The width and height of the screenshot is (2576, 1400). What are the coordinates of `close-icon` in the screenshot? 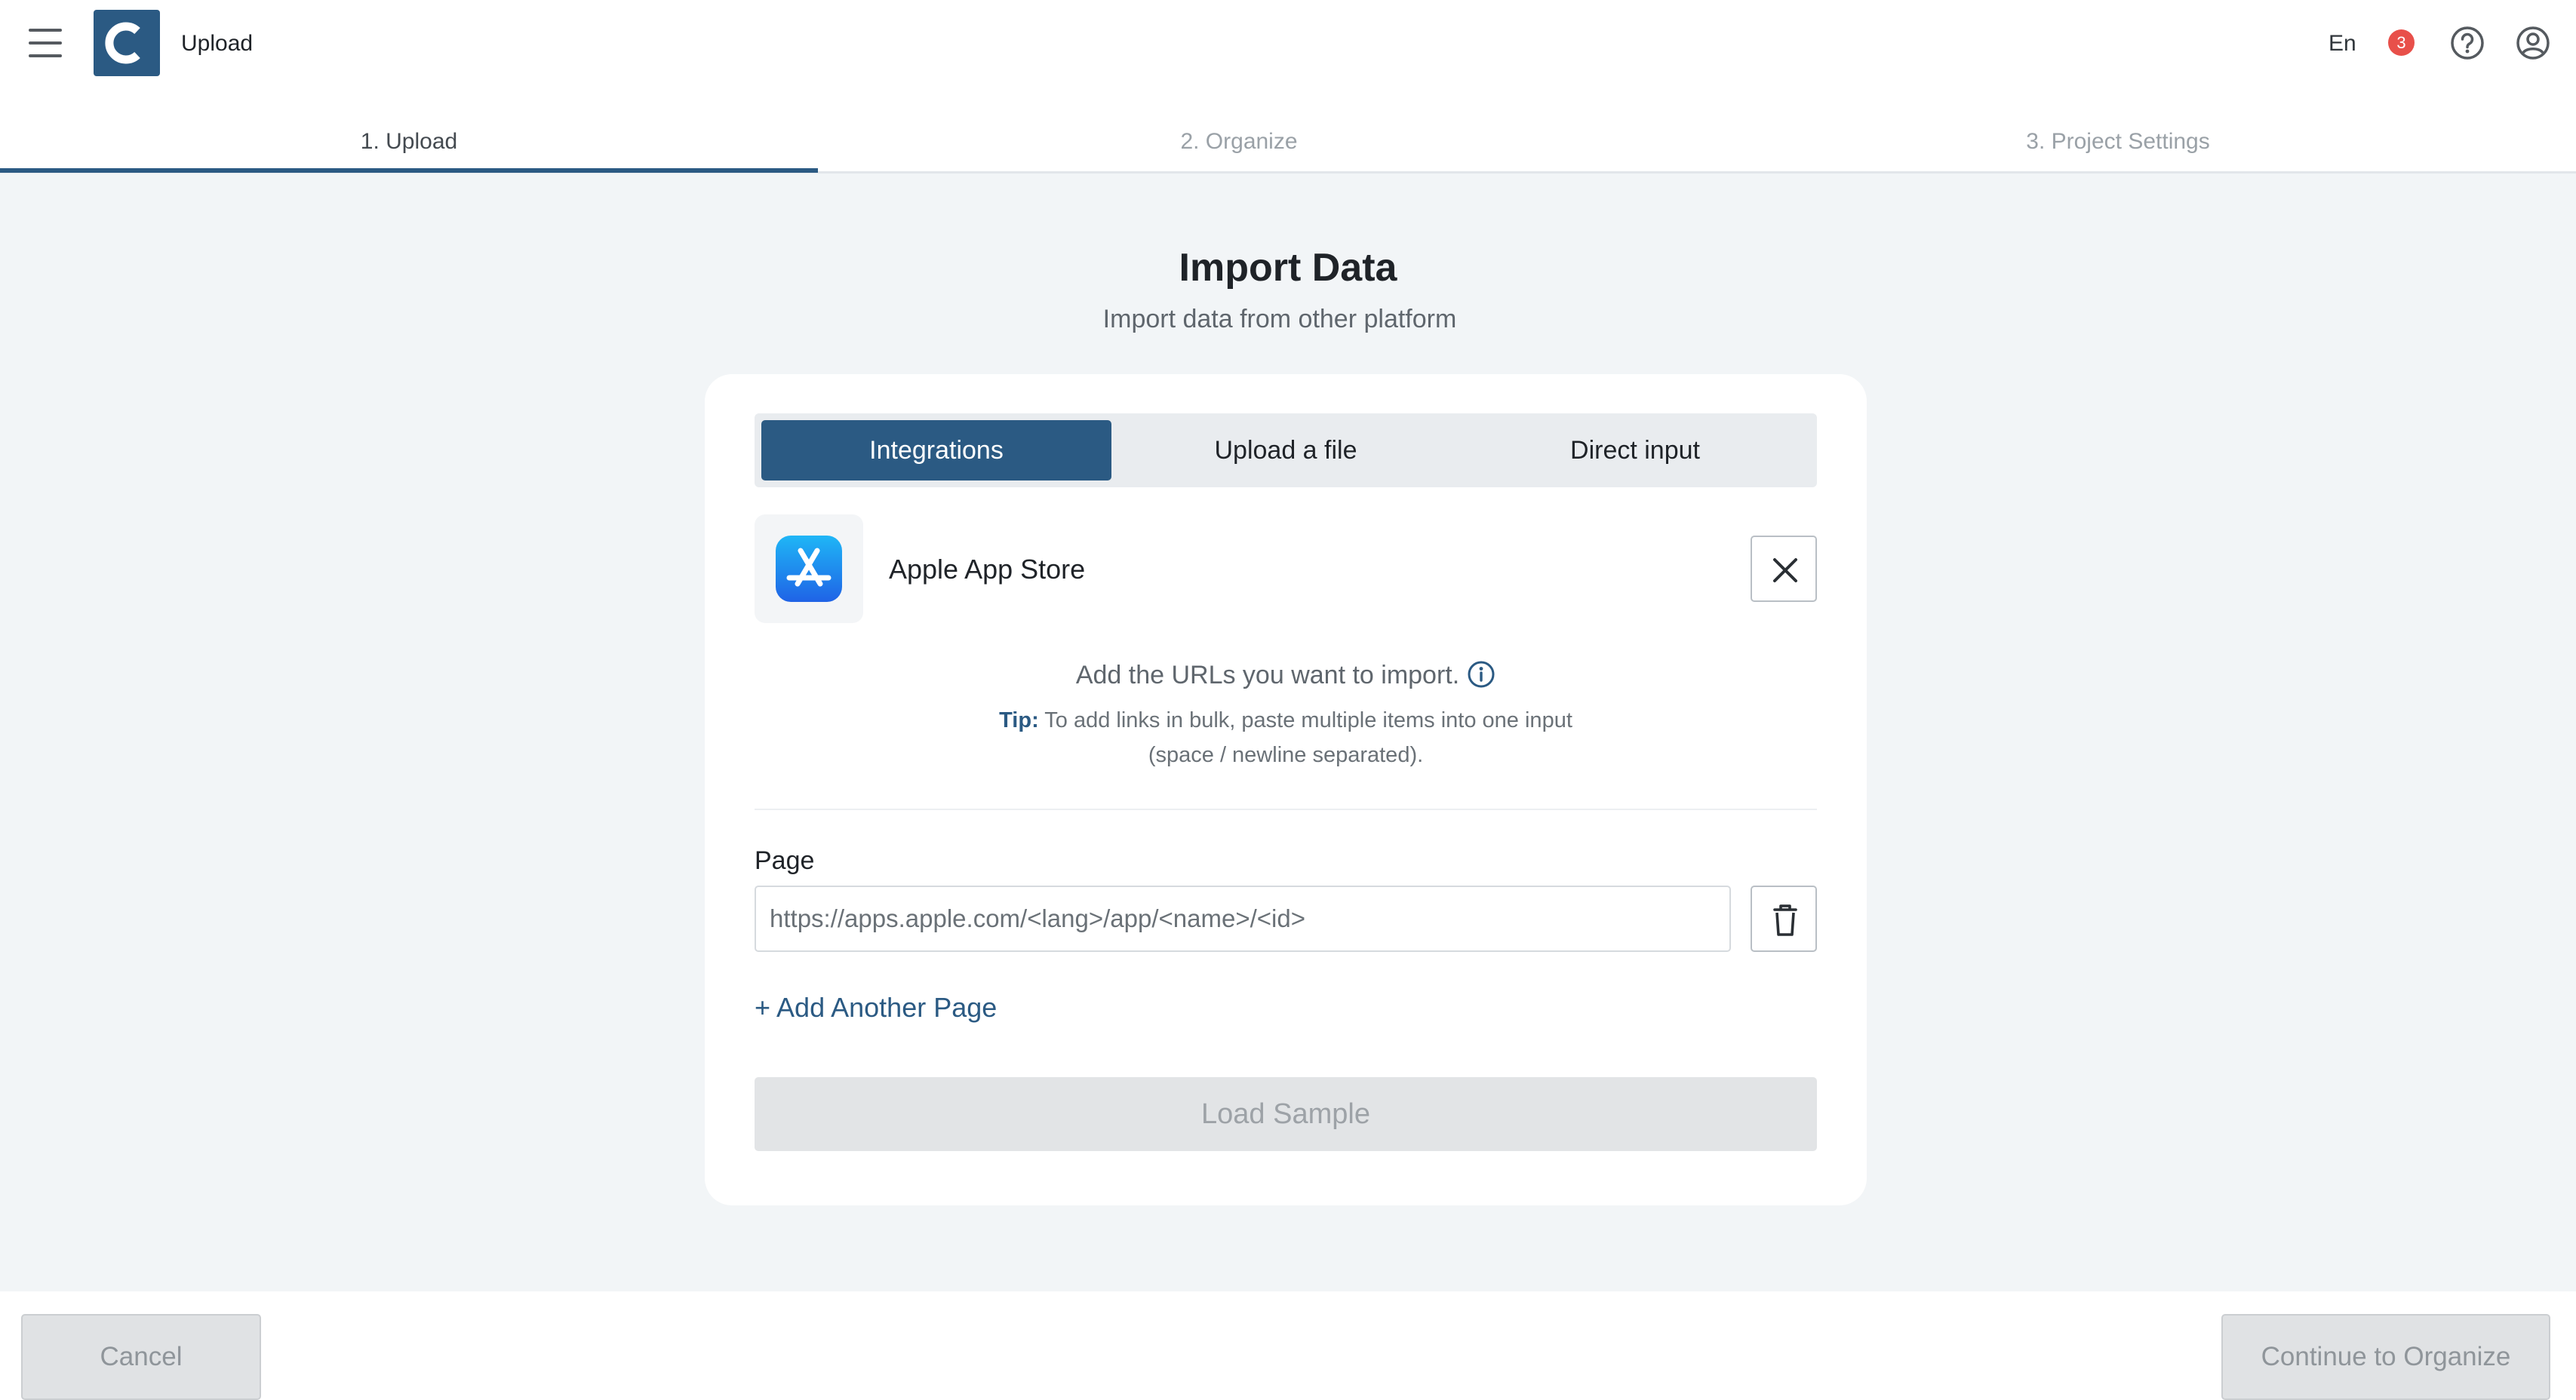 It's located at (1785, 570).